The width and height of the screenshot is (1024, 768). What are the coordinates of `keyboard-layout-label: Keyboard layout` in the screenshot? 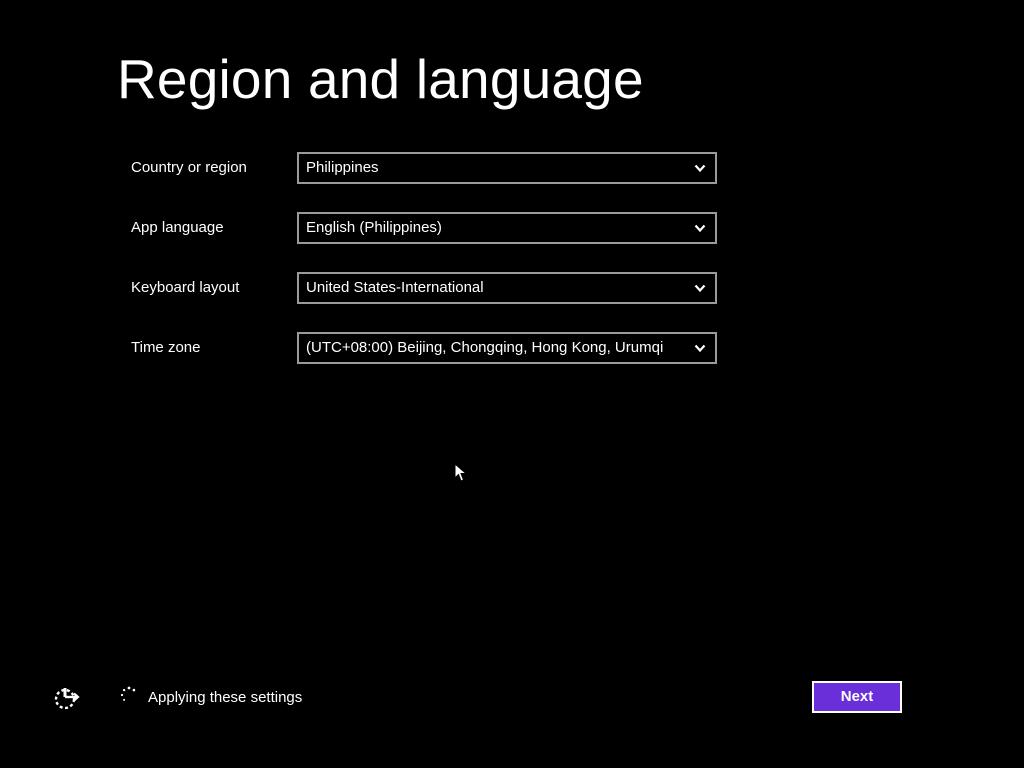 It's located at (185, 287).